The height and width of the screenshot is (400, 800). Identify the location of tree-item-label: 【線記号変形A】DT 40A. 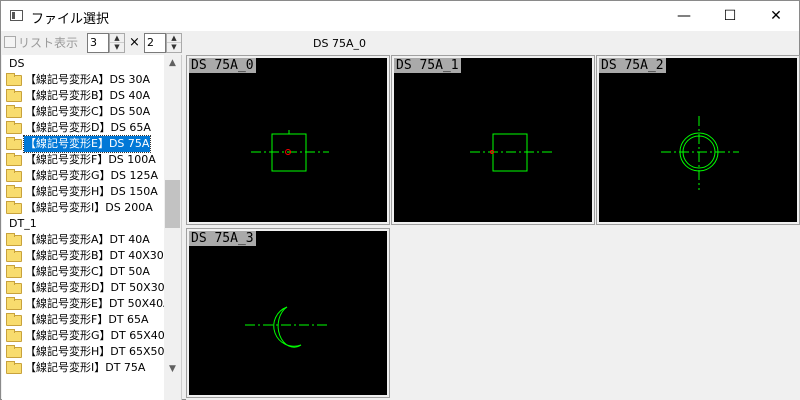
(87, 239).